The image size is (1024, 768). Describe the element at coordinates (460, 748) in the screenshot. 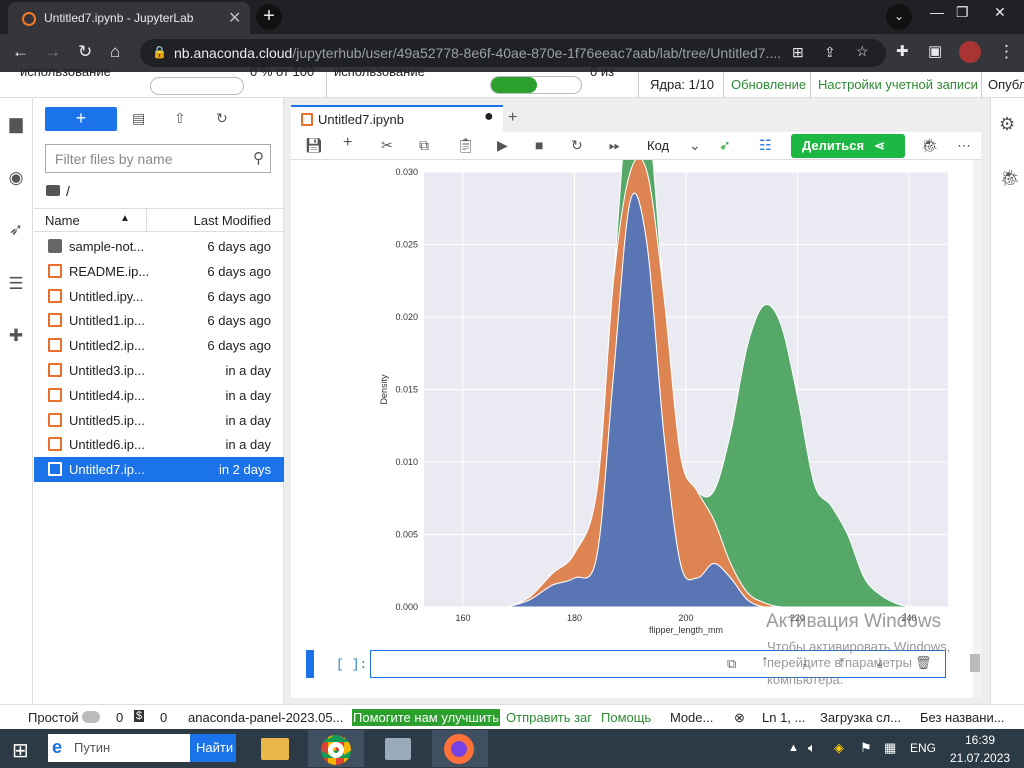

I see `firefox-taskbar-icon` at that location.